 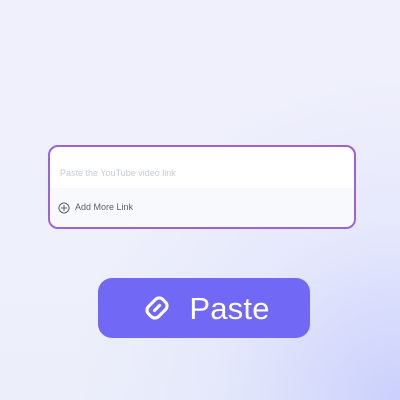 I want to click on video-link-input, so click(x=203, y=173).